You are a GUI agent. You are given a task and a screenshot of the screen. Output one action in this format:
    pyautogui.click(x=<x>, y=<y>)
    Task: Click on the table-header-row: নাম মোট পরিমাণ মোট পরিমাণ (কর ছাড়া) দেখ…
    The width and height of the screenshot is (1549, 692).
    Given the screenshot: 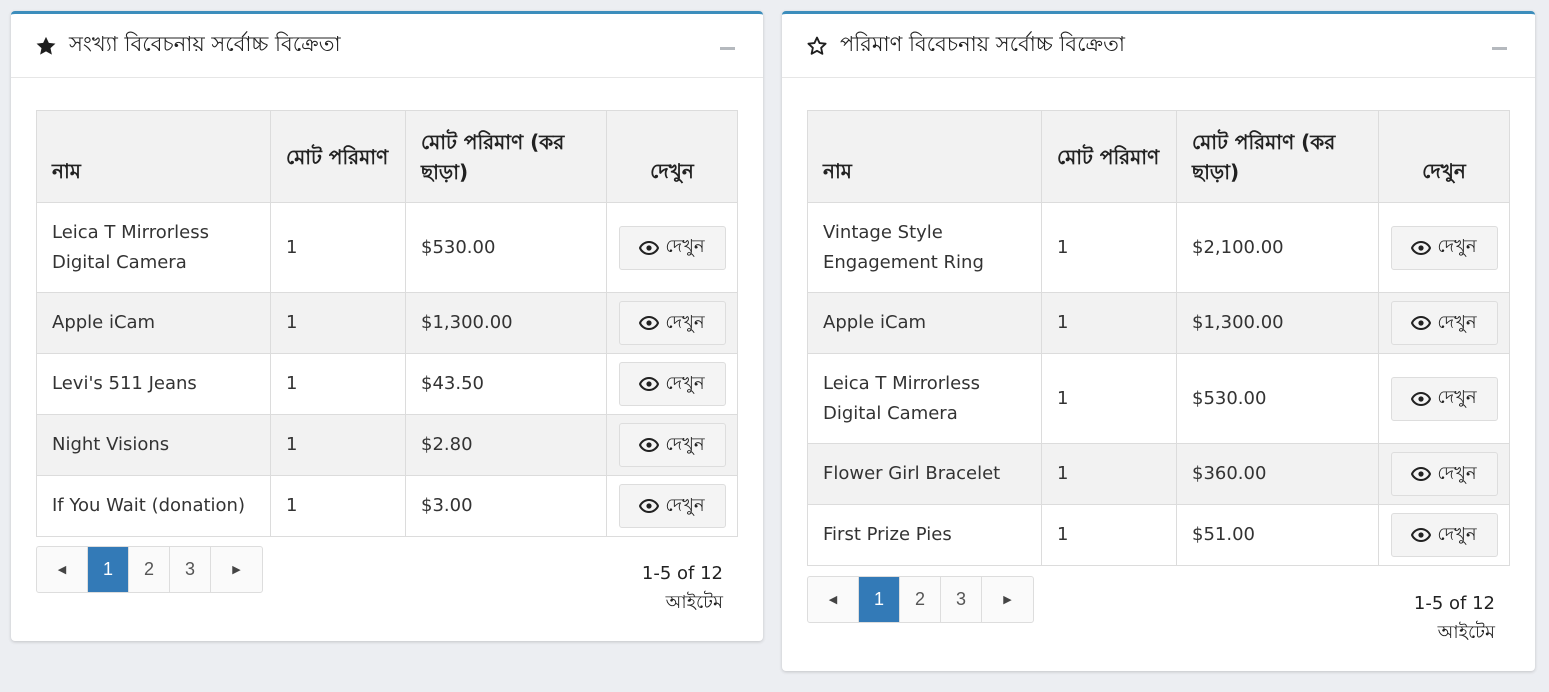 What is the action you would take?
    pyautogui.click(x=387, y=156)
    